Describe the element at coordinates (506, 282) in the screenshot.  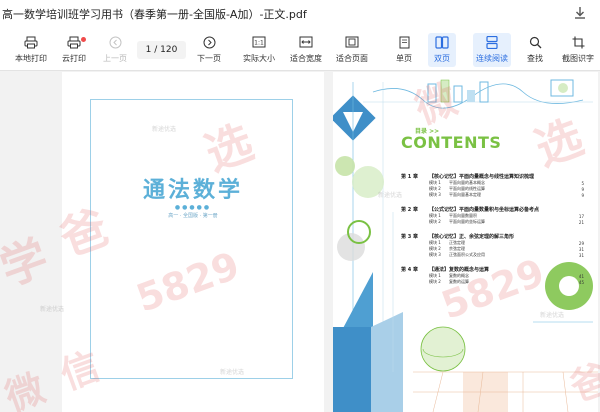
I see `list-item: 模块 2 复数的运算 45` at that location.